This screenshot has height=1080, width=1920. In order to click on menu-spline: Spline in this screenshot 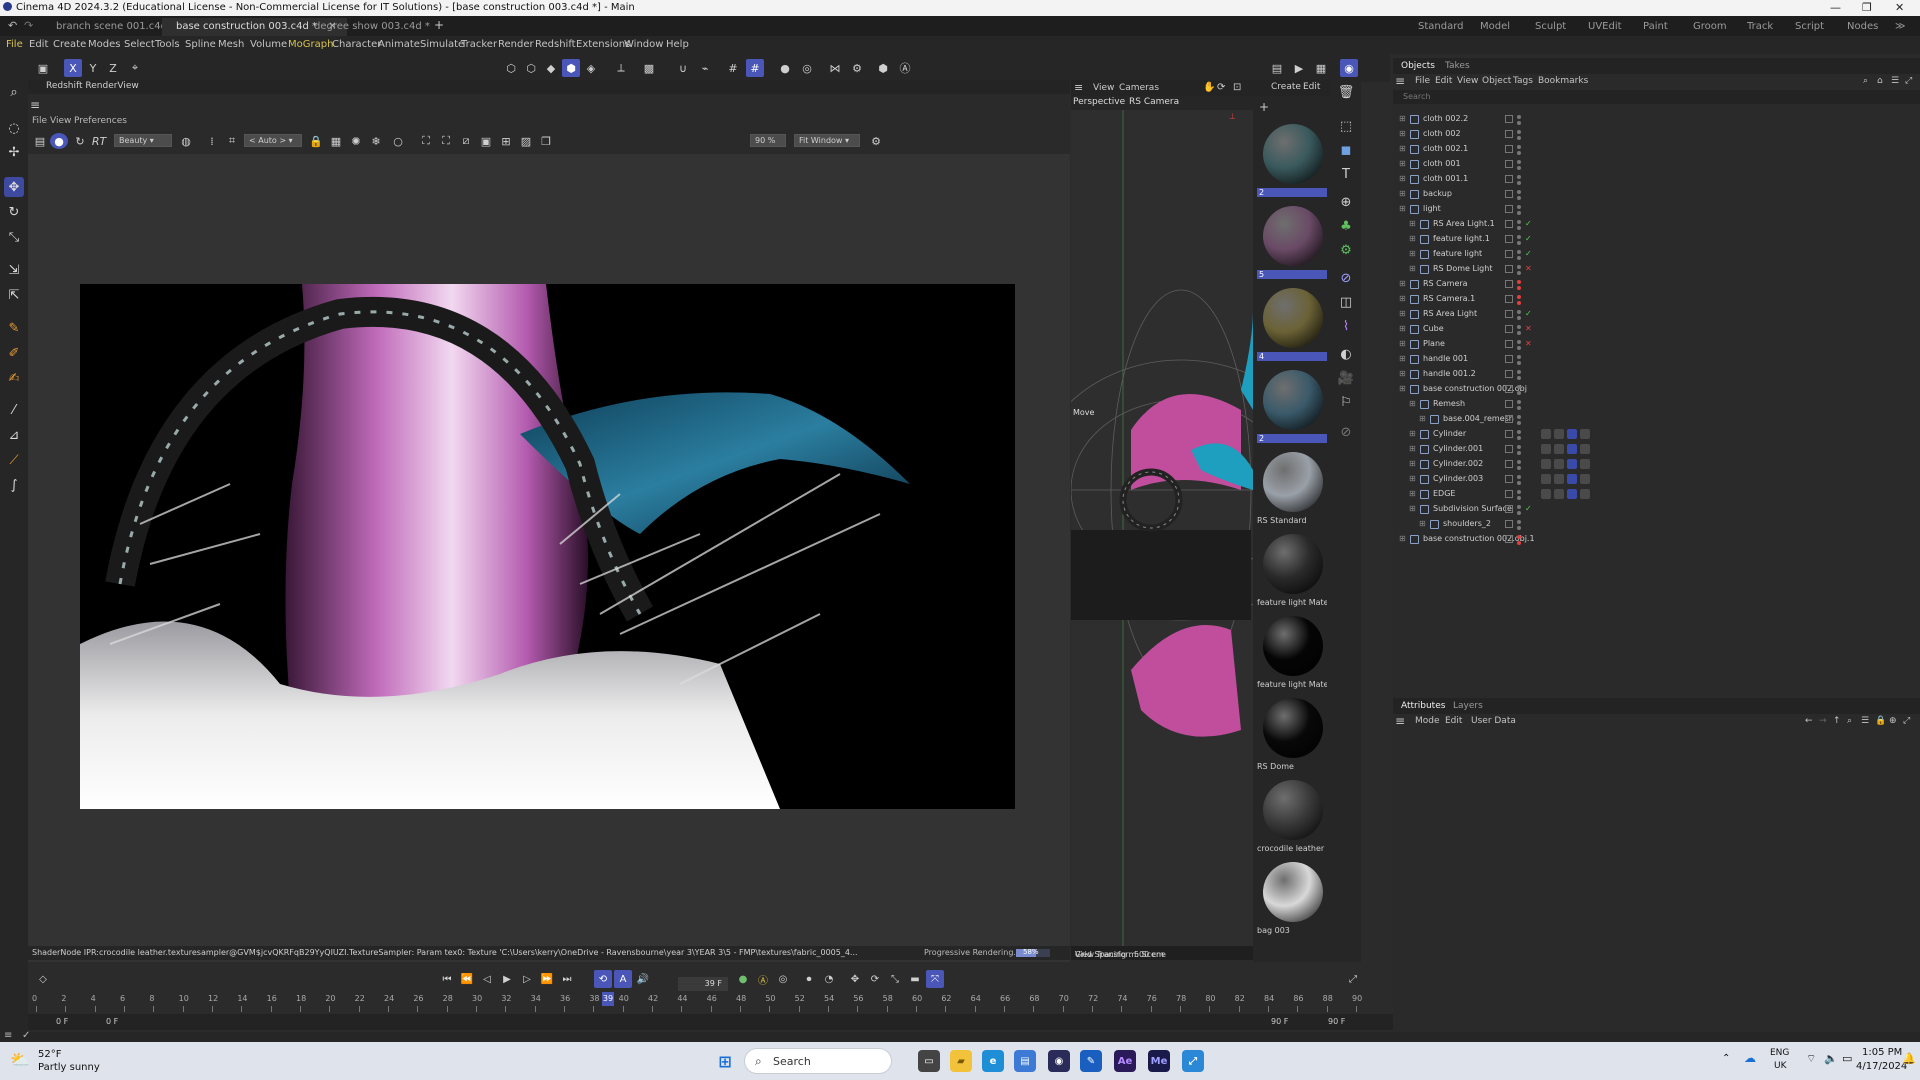, I will do `click(200, 44)`.